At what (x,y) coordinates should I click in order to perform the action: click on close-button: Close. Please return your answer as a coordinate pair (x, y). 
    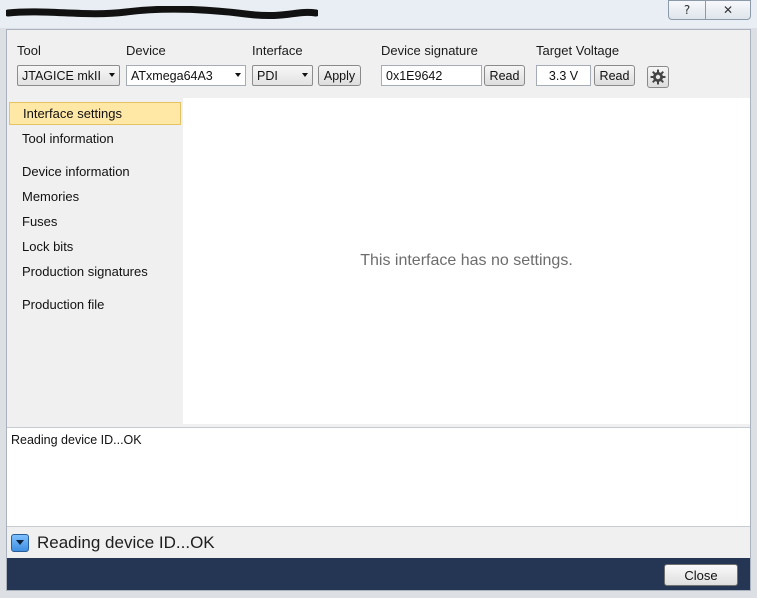
    Looking at the image, I should click on (701, 575).